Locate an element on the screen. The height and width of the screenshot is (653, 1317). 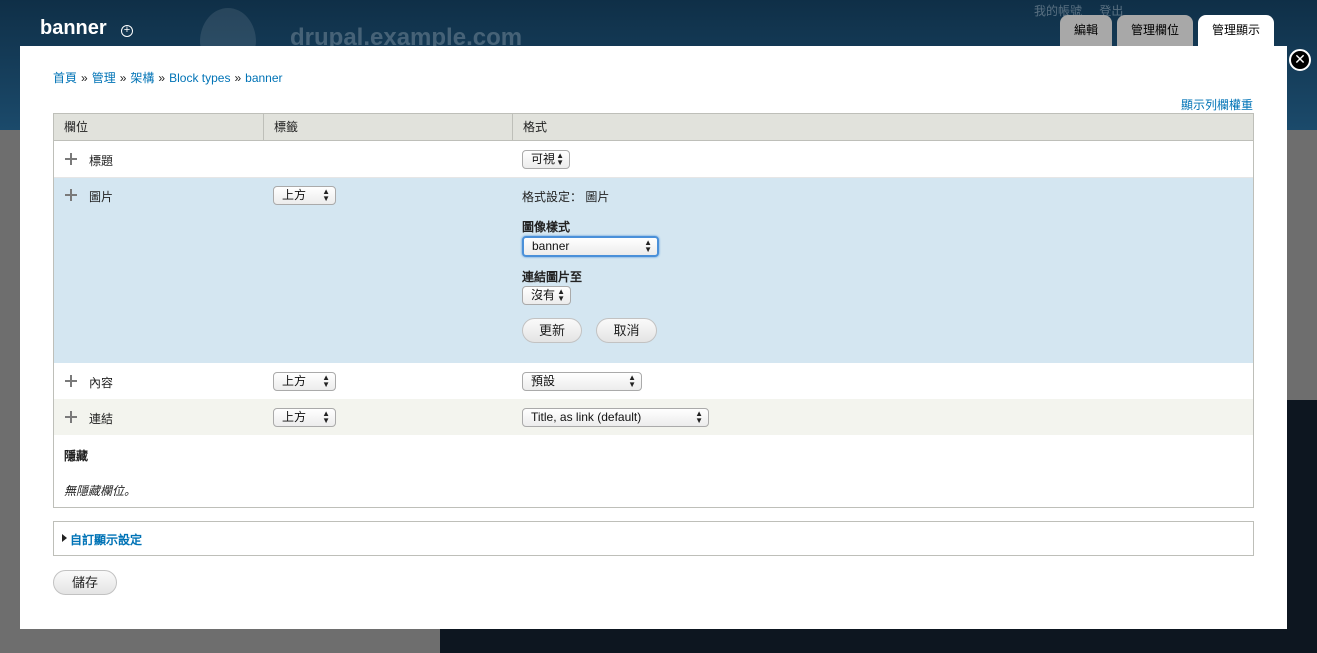
breadcrumb-block-types: Block types is located at coordinates (199, 78).